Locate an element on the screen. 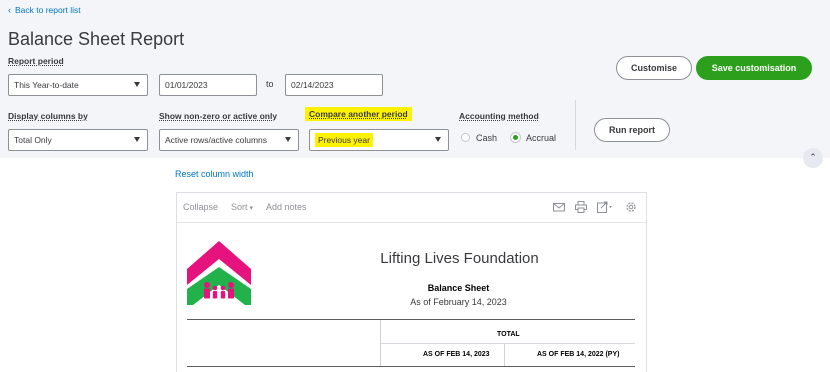  company-name: Lifting Lives Foundation is located at coordinates (459, 258).